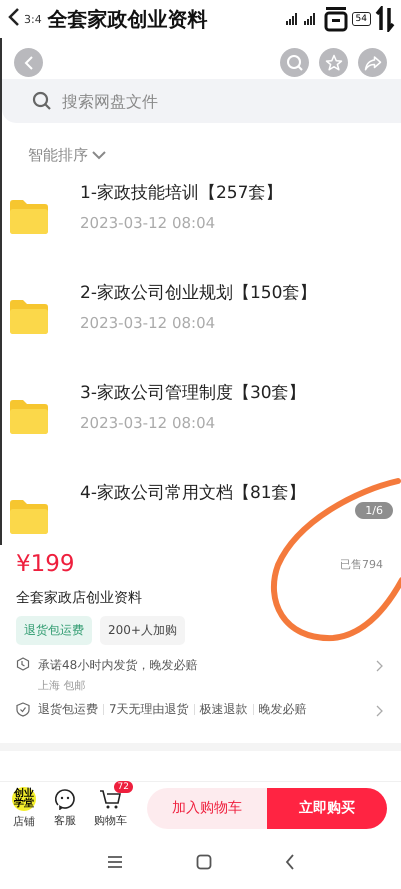 This screenshot has width=401, height=889. I want to click on search-field: 搜索网盘文件, so click(201, 101).